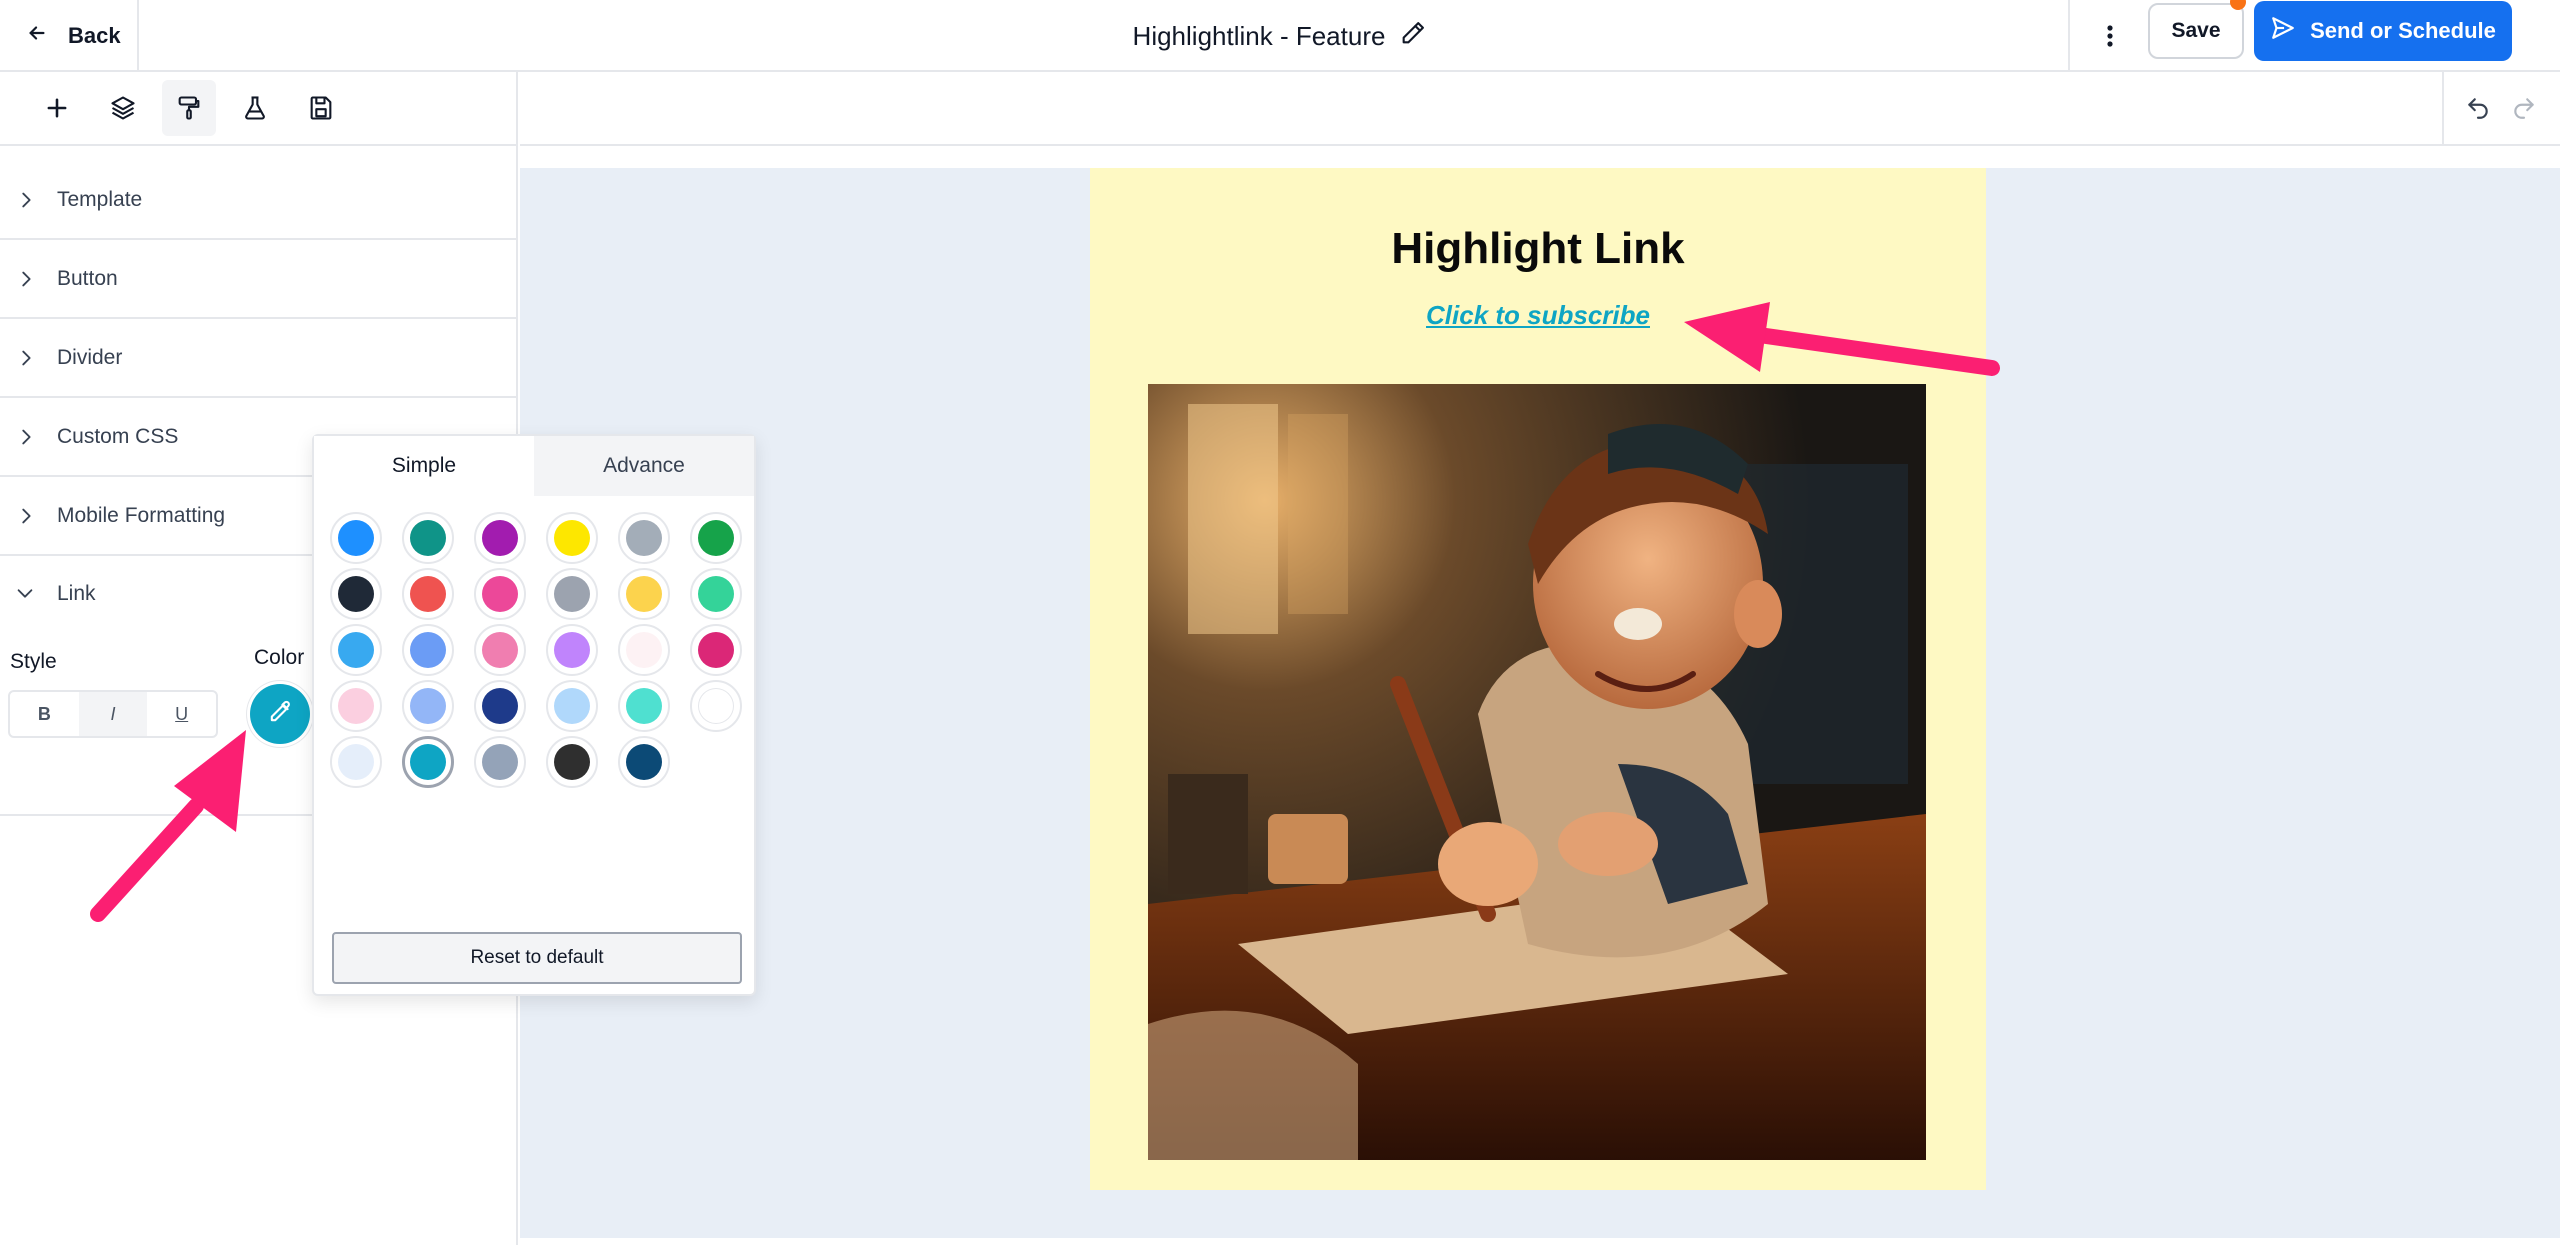 This screenshot has width=2560, height=1245. I want to click on section-button: Button, so click(259, 280).